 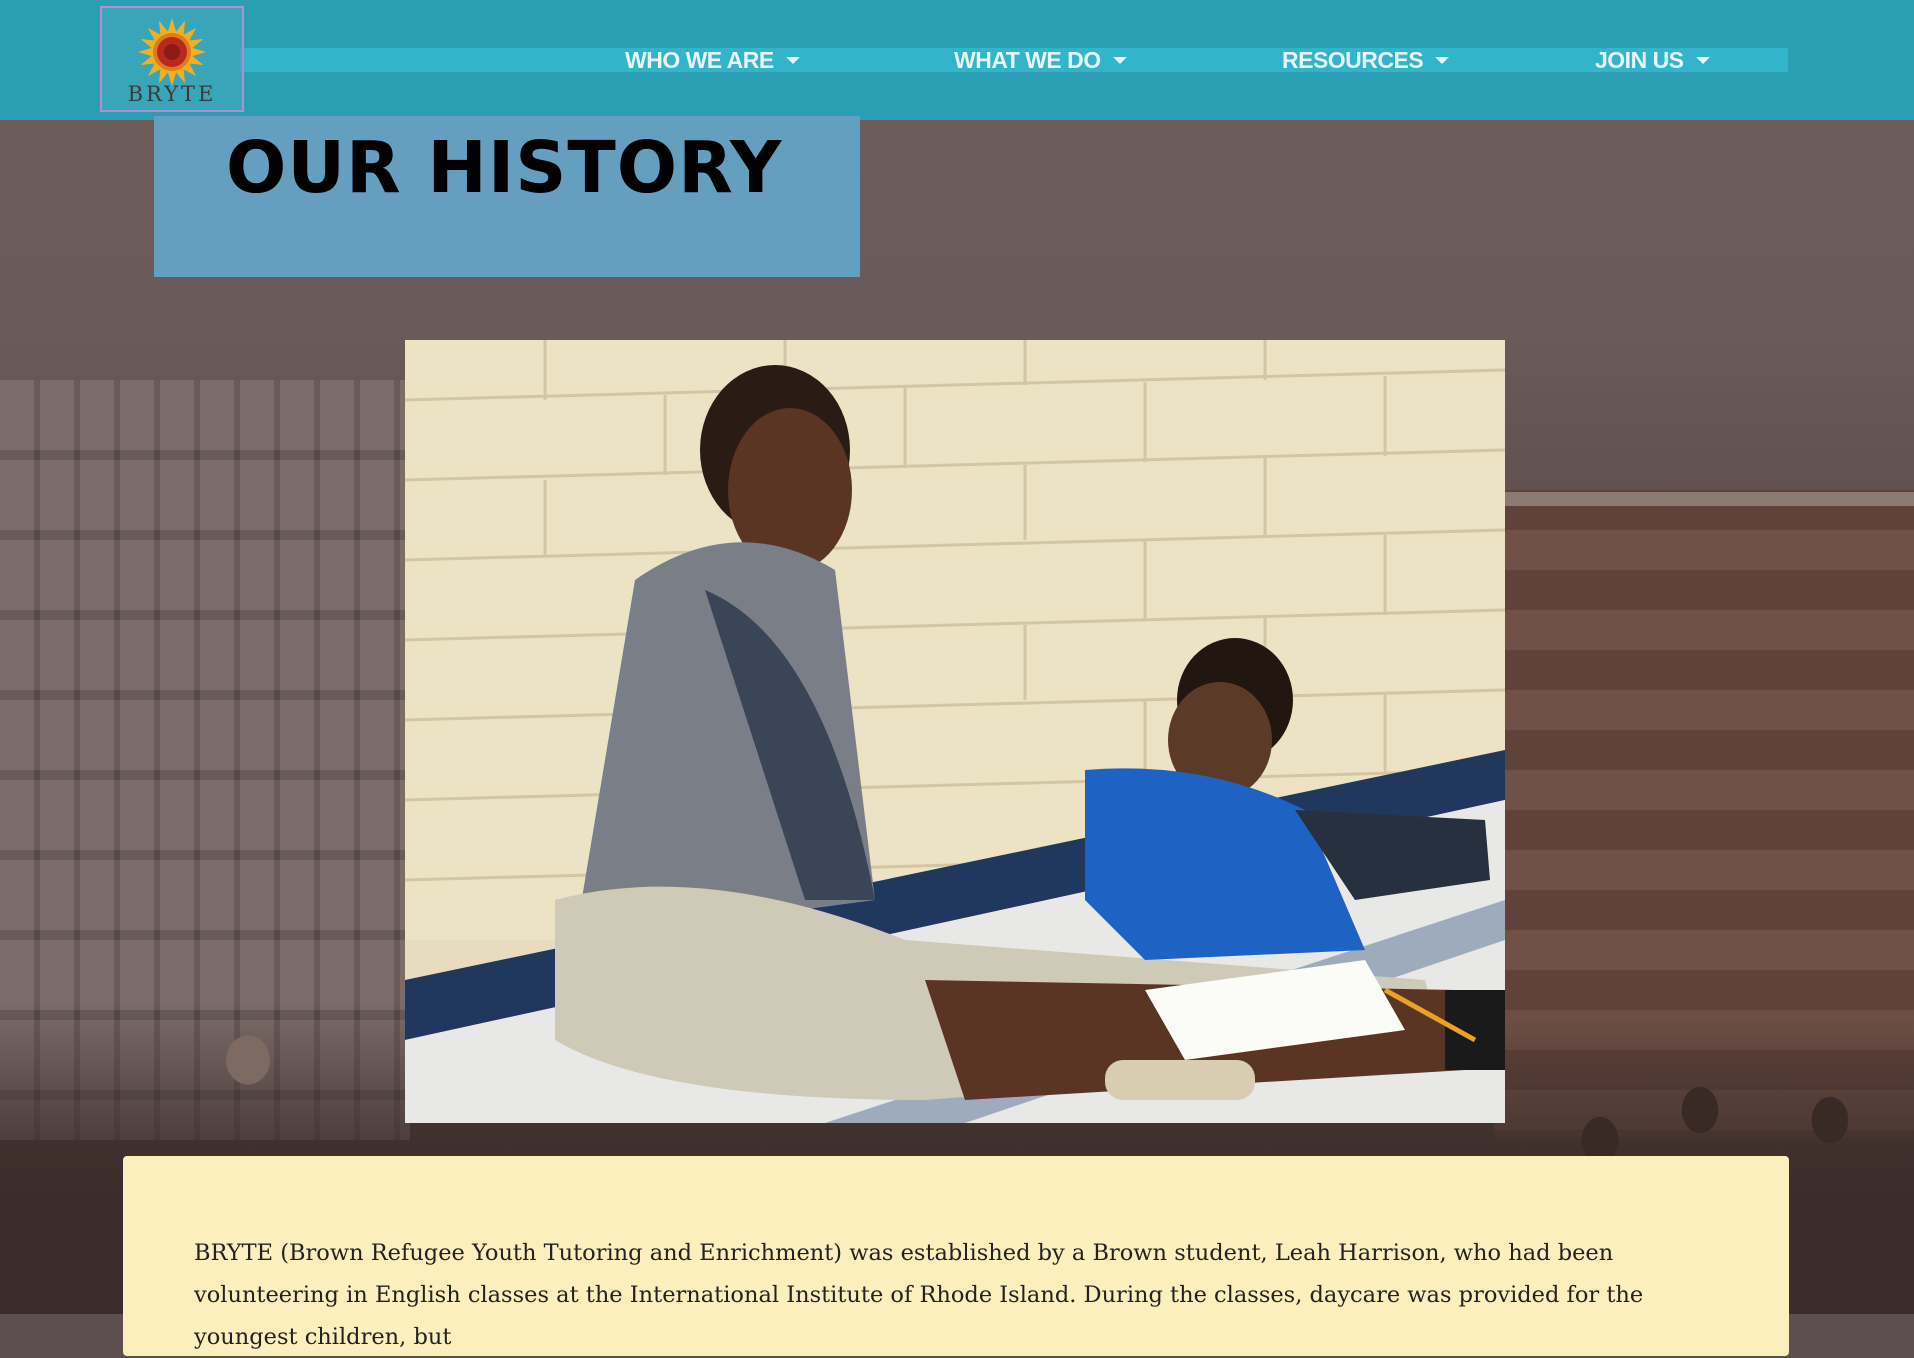 What do you see at coordinates (172, 94) in the screenshot?
I see `logo-wordmark: BRYTE` at bounding box center [172, 94].